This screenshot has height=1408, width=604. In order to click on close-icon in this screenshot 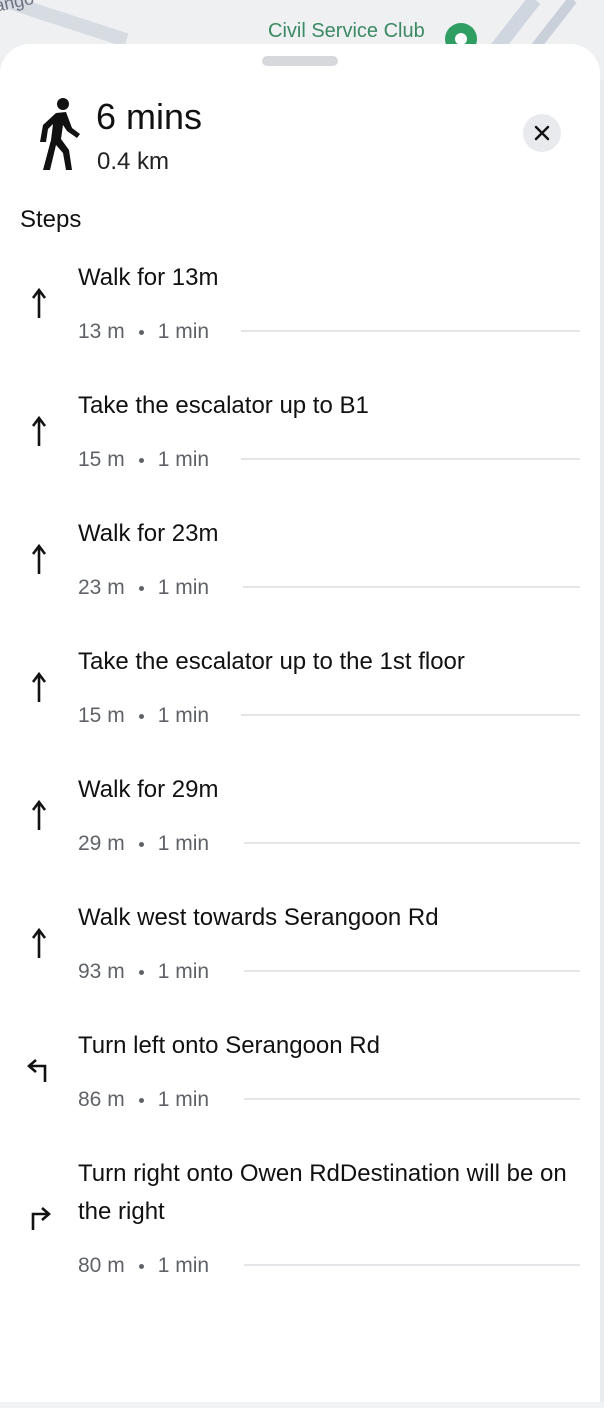, I will do `click(542, 133)`.